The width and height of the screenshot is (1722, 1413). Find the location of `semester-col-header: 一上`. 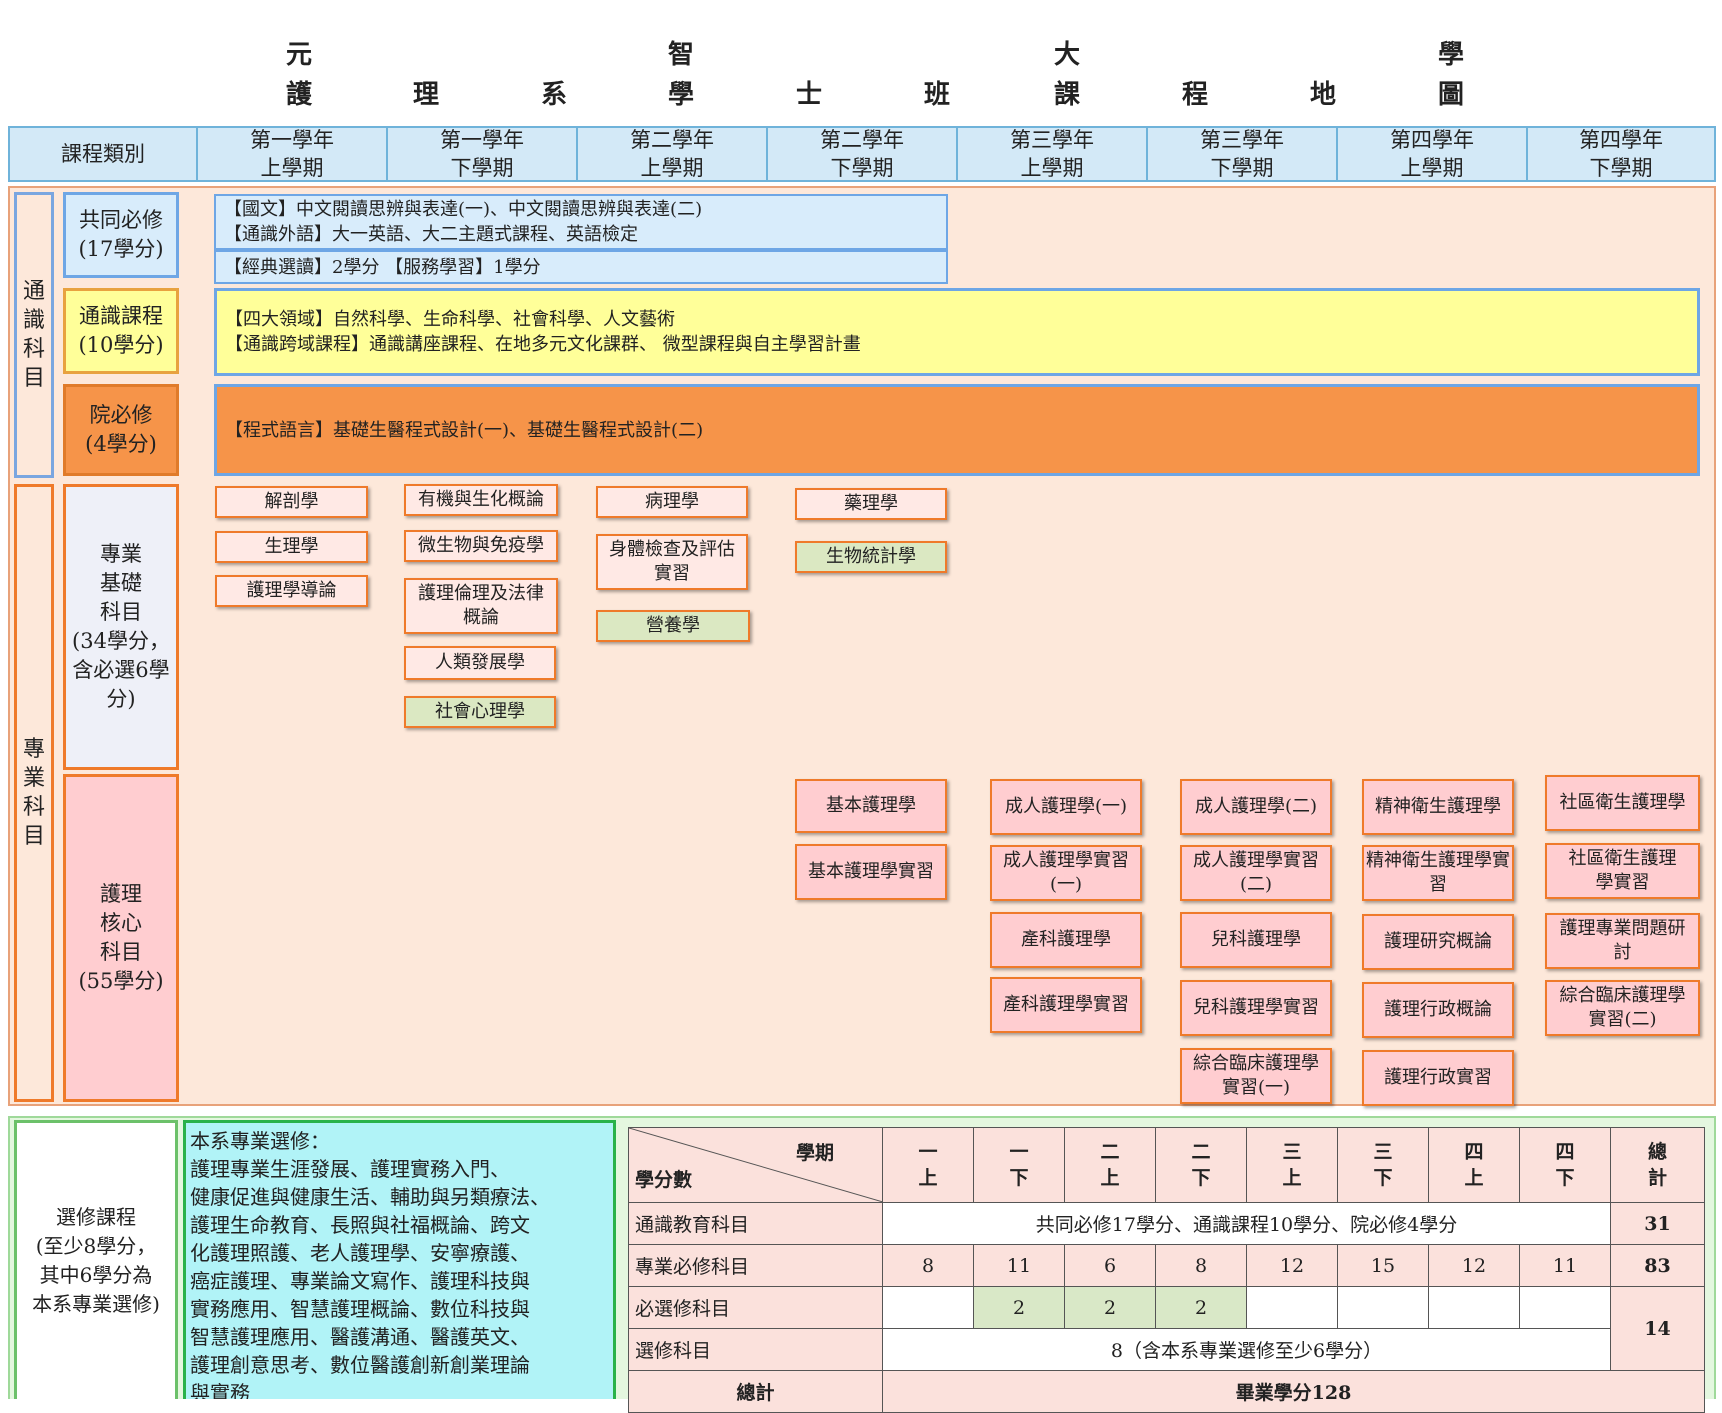

semester-col-header: 一上 is located at coordinates (928, 1165).